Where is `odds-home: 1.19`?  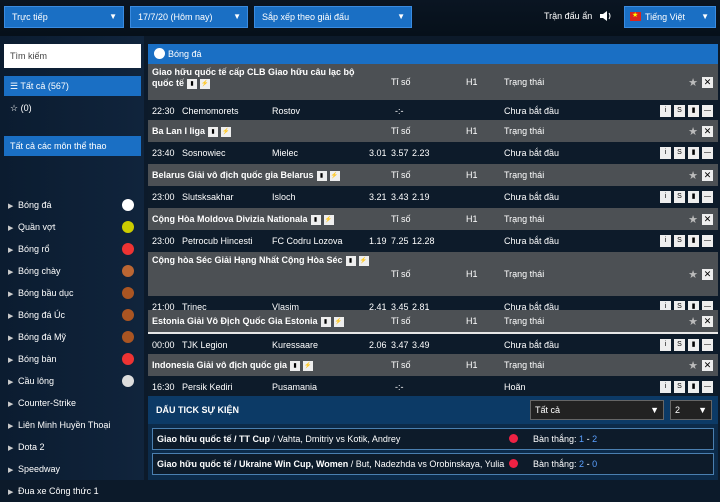 odds-home: 1.19 is located at coordinates (378, 241).